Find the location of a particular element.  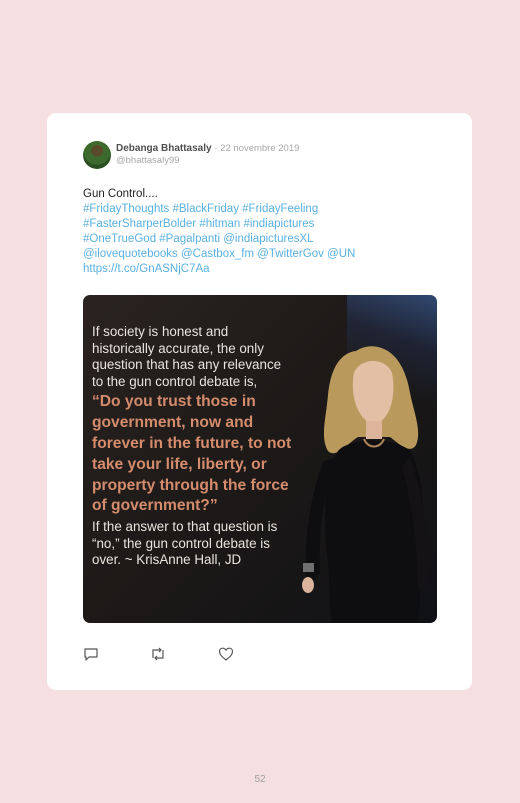

retweet-icon is located at coordinates (158, 654).